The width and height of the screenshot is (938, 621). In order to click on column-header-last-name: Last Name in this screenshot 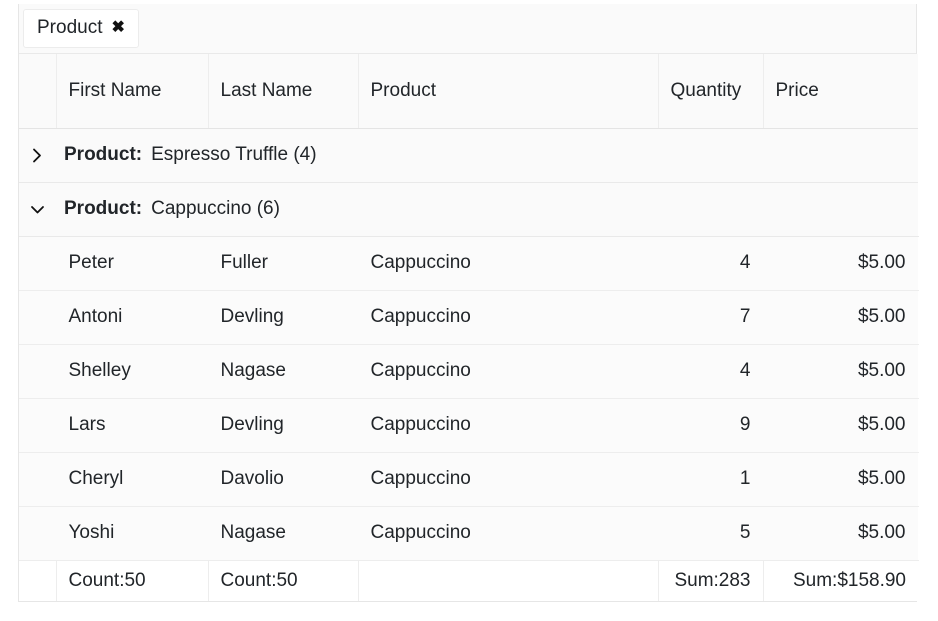, I will do `click(283, 91)`.